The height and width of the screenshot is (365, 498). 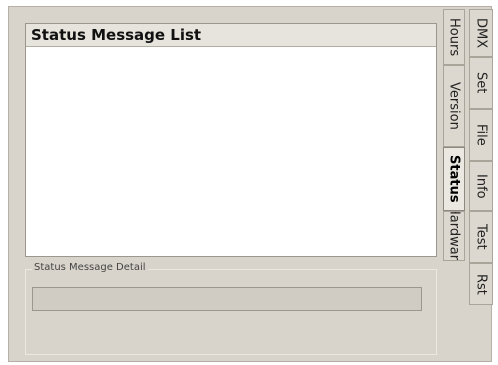 I want to click on tab-status-label: Status, so click(x=454, y=179).